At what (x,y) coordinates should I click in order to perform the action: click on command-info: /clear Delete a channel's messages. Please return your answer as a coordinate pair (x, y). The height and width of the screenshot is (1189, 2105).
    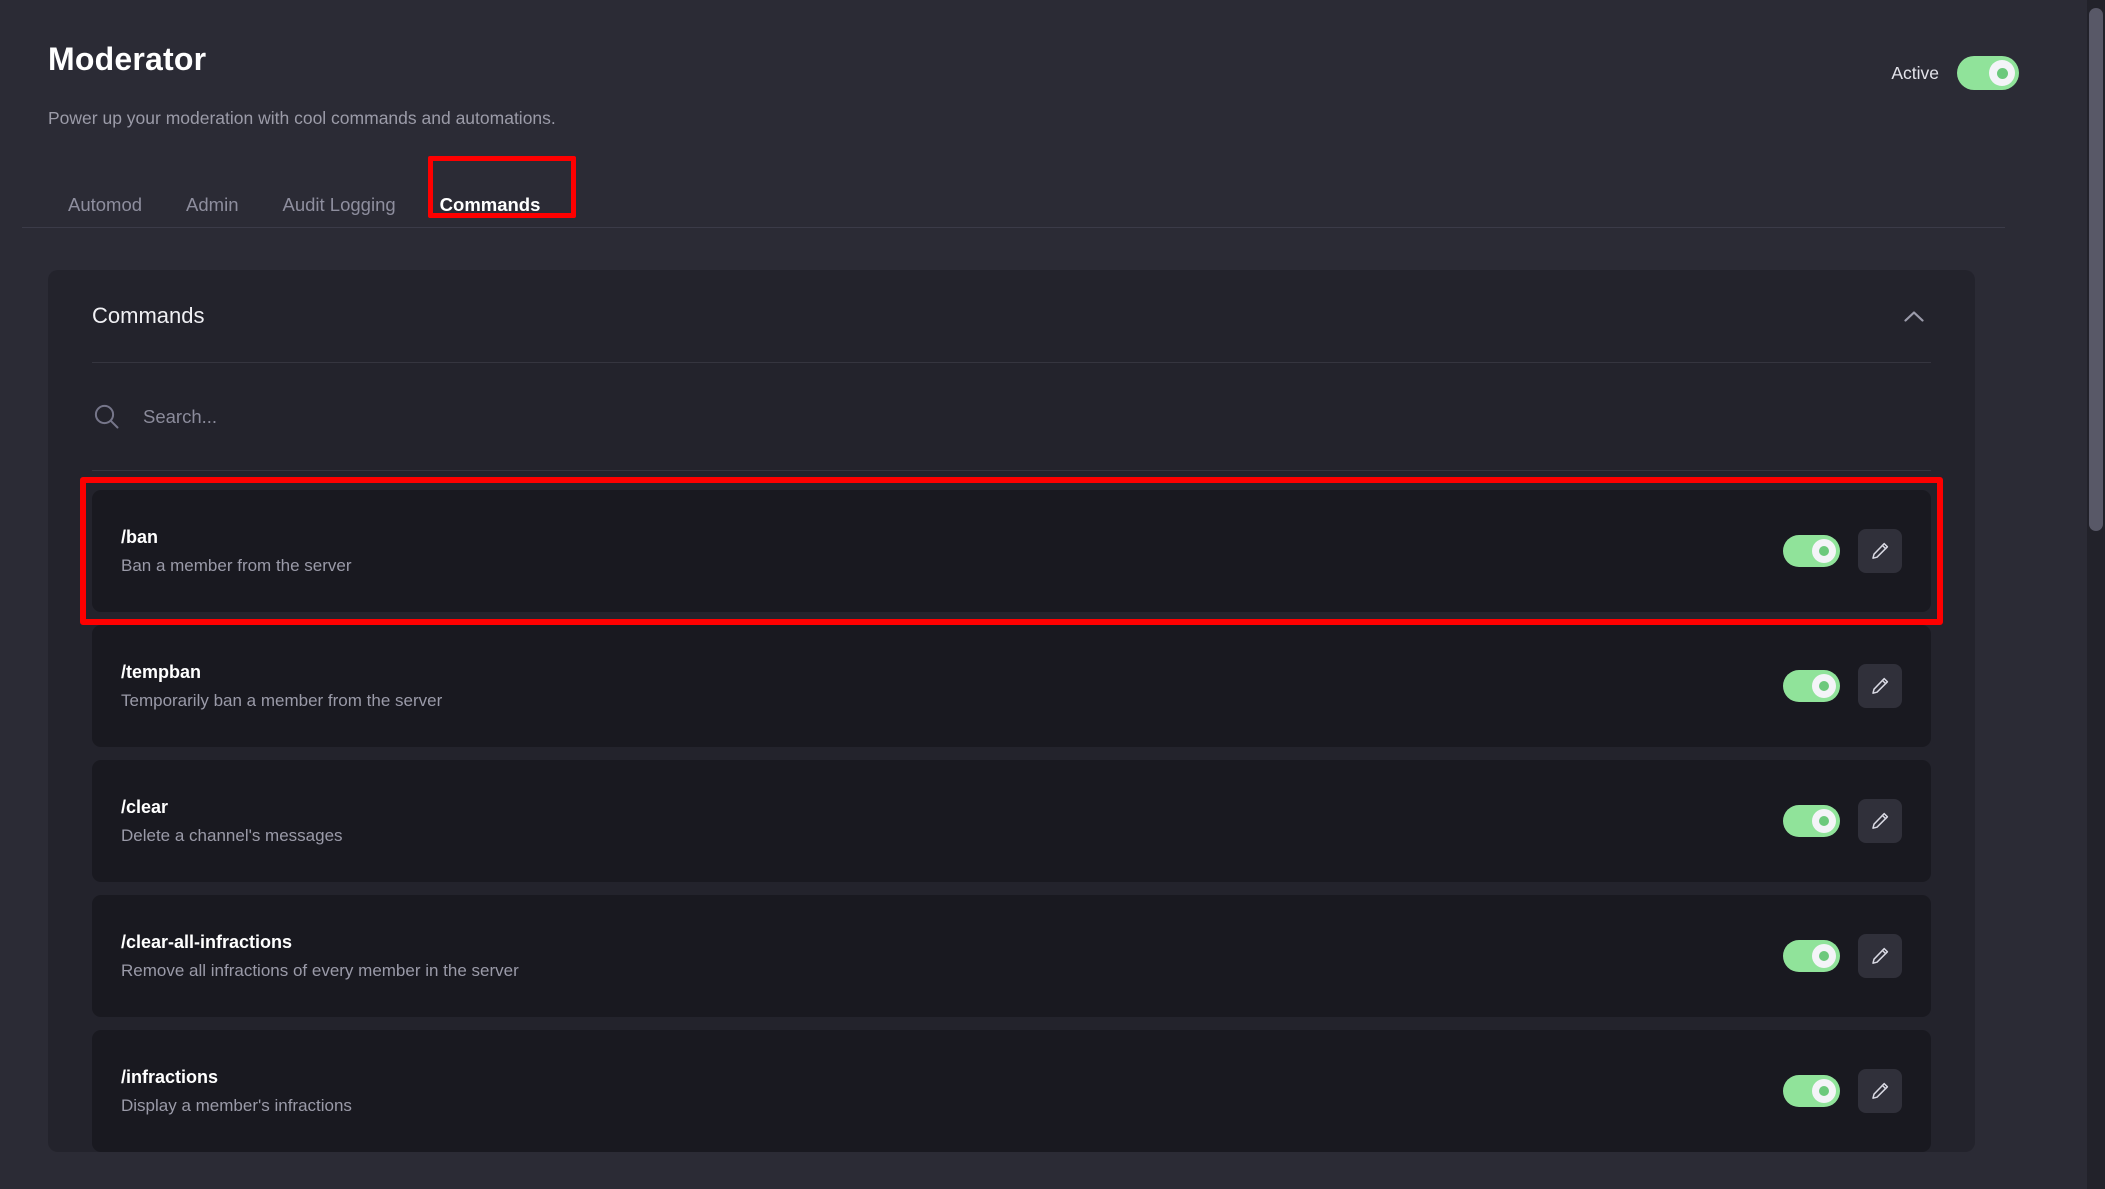
    Looking at the image, I should click on (232, 821).